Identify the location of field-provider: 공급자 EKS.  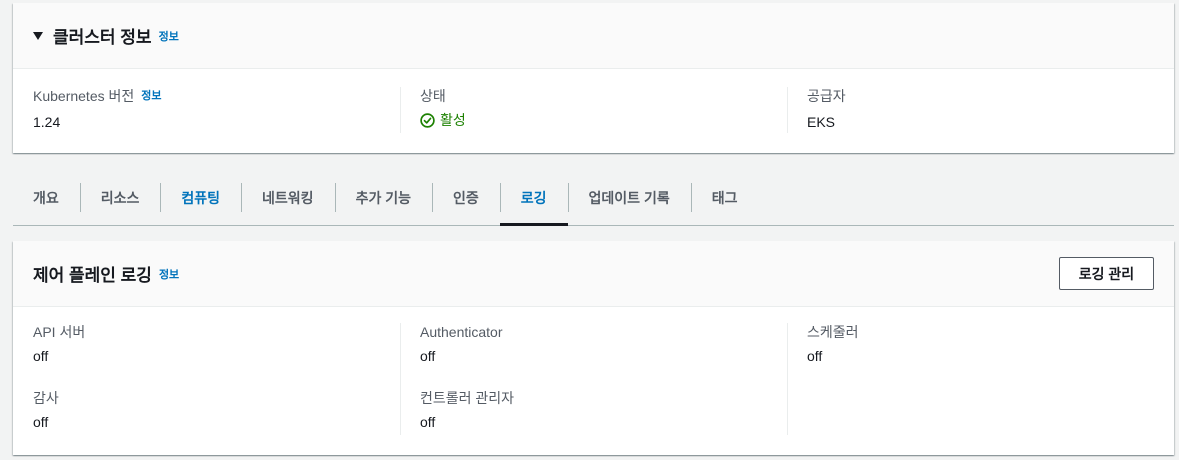
(980, 110).